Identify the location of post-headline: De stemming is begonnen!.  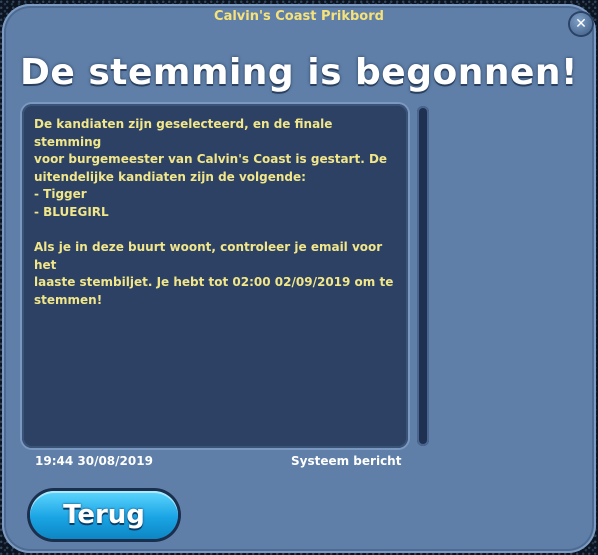
(299, 72).